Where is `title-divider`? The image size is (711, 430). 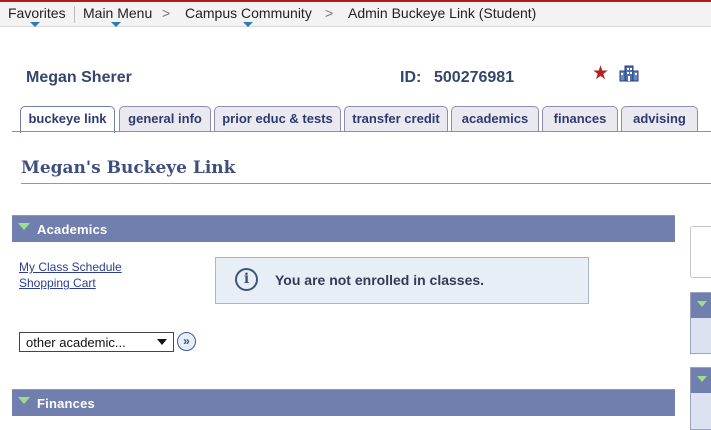
title-divider is located at coordinates (366, 183).